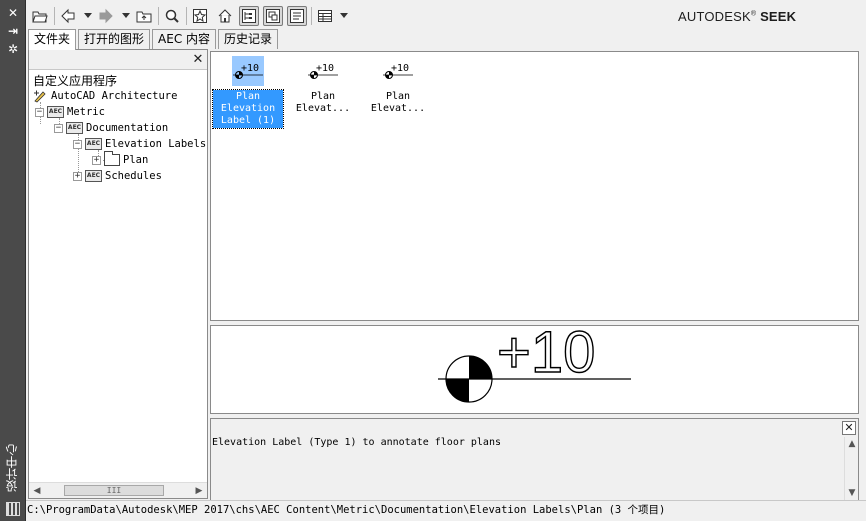 This screenshot has width=866, height=521. Describe the element at coordinates (852, 493) in the screenshot. I see `scroll-down-icon: ▼` at that location.